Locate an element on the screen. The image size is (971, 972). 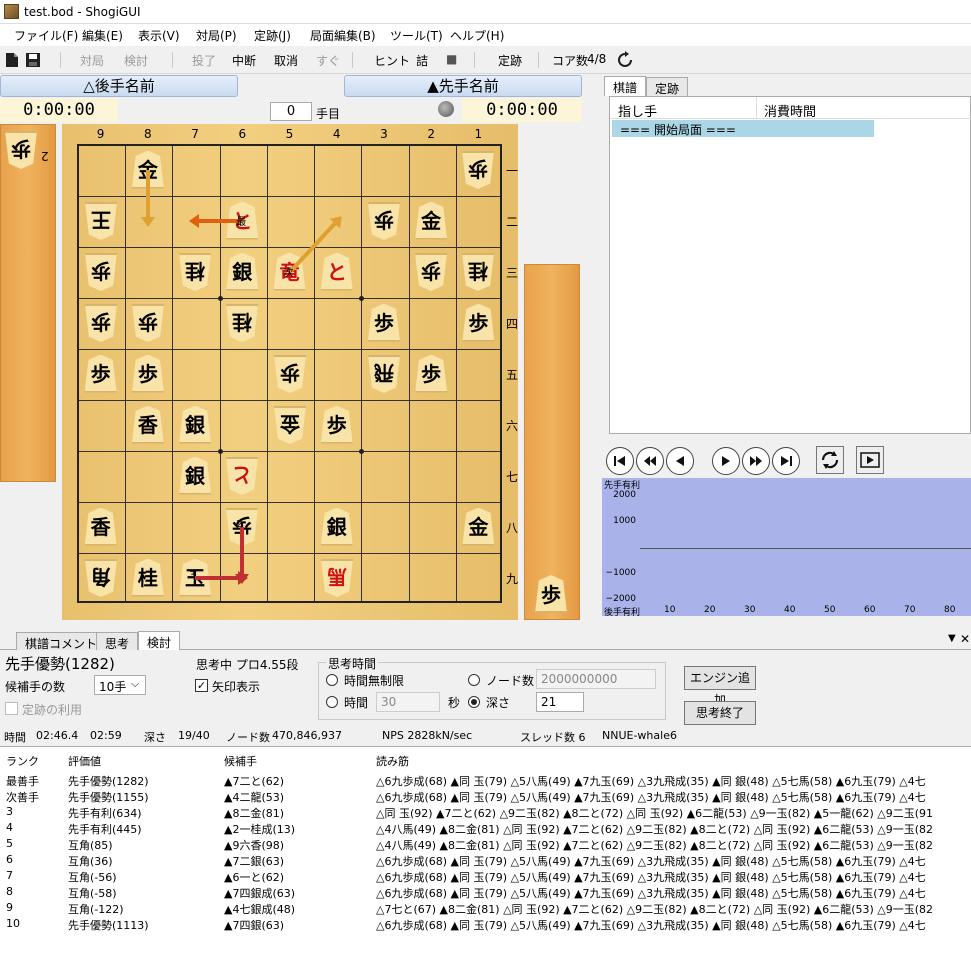
close-icon: ✕ is located at coordinates (965, 639).